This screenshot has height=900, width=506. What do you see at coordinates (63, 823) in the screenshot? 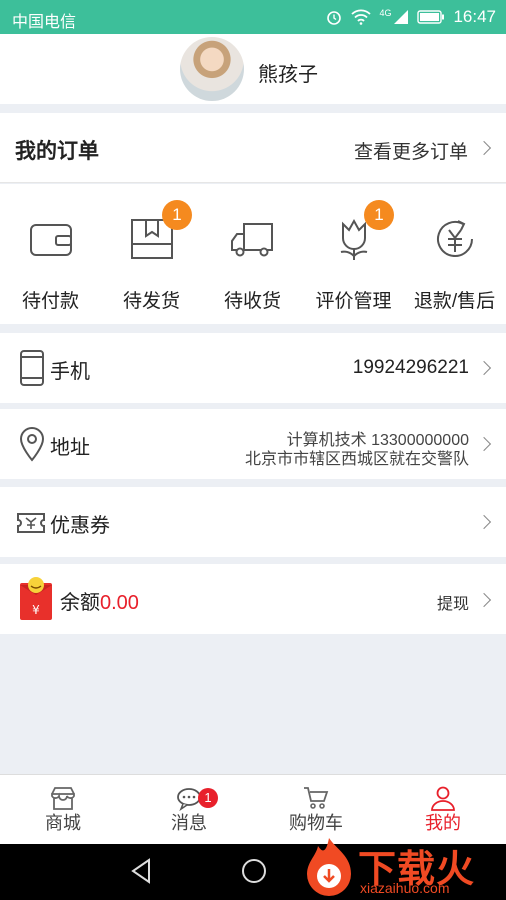
I see `tab-label: 商城` at bounding box center [63, 823].